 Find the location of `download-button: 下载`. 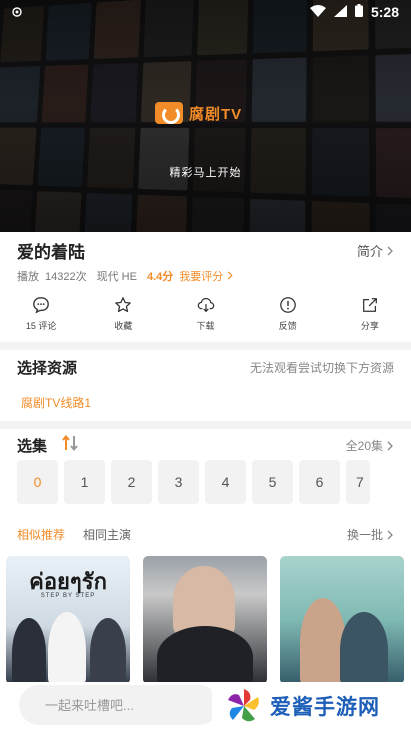

download-button: 下载 is located at coordinates (205, 314).